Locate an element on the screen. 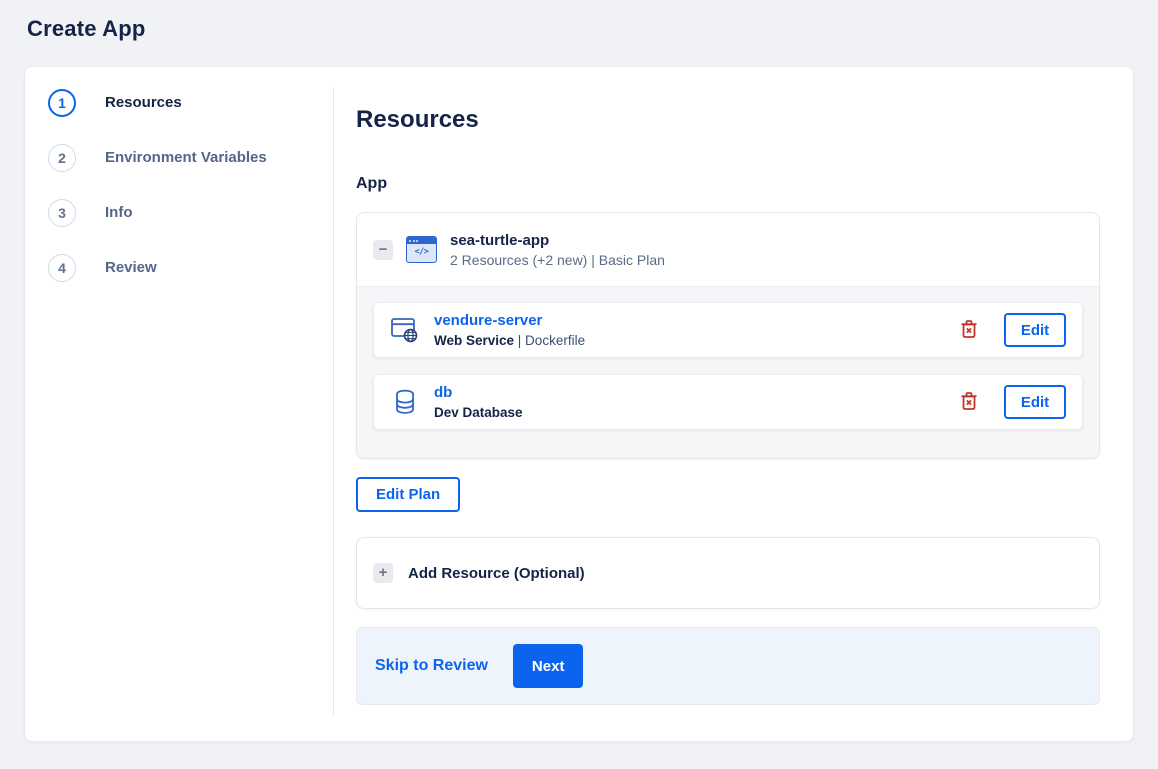  step-number-badge: 1 is located at coordinates (62, 102).